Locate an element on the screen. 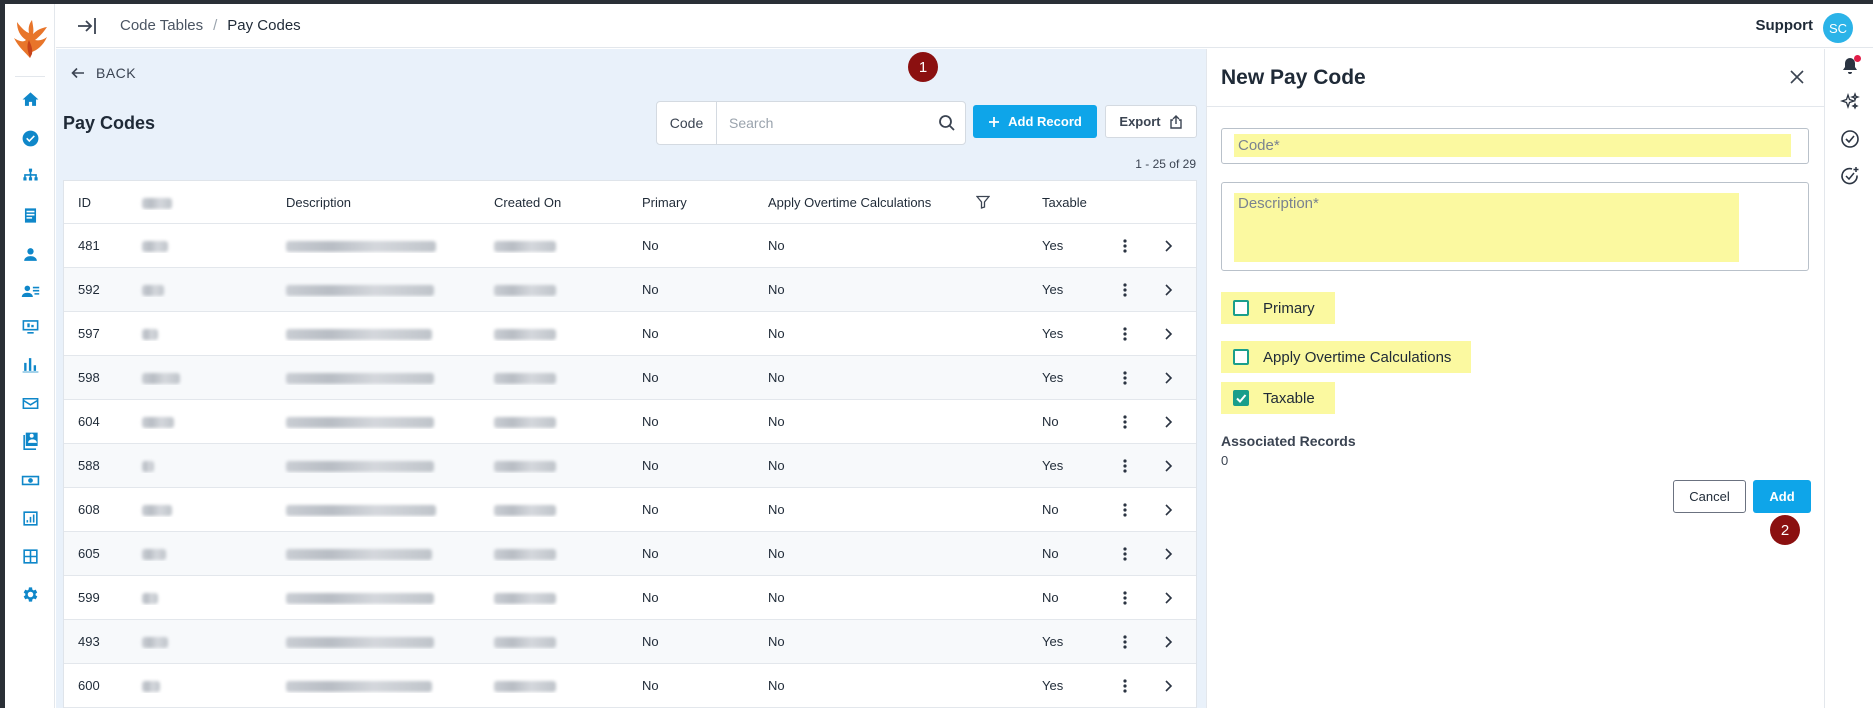  bell-icon is located at coordinates (1850, 66).